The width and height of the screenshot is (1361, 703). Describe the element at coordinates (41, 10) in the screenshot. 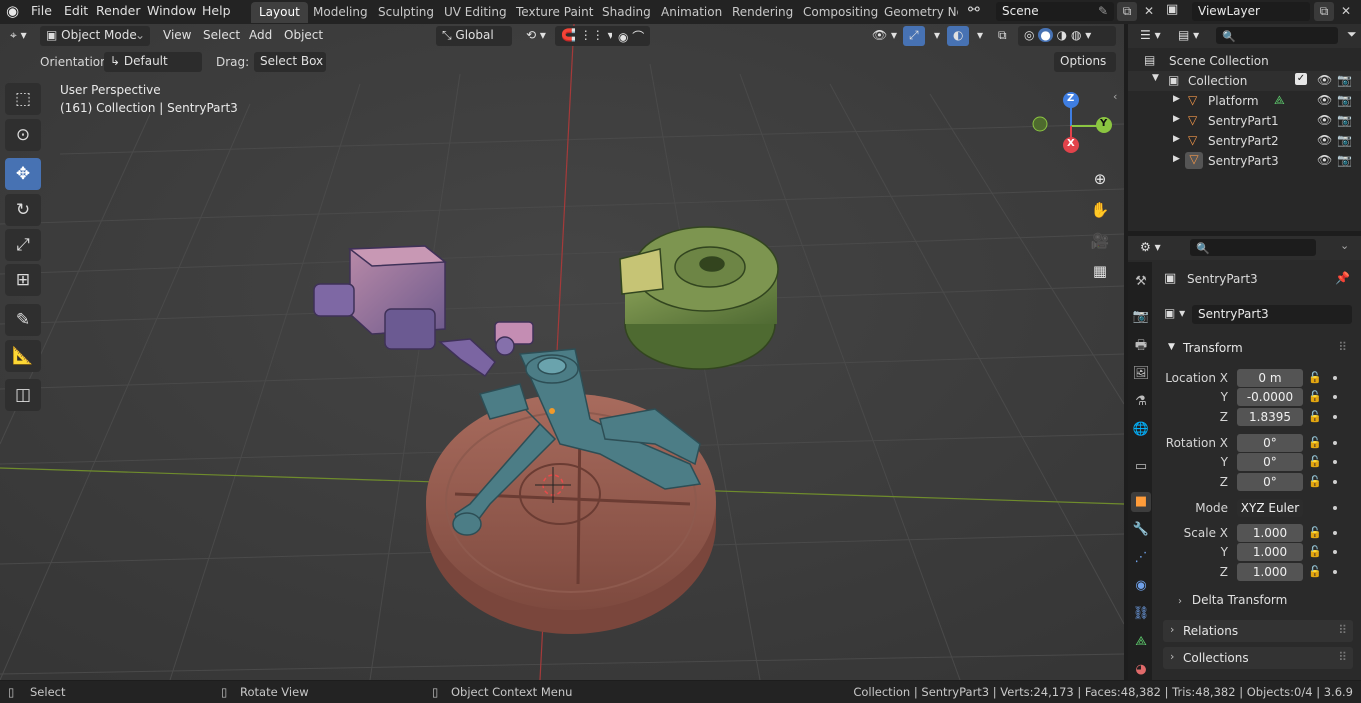

I see `menu-file: File` at that location.